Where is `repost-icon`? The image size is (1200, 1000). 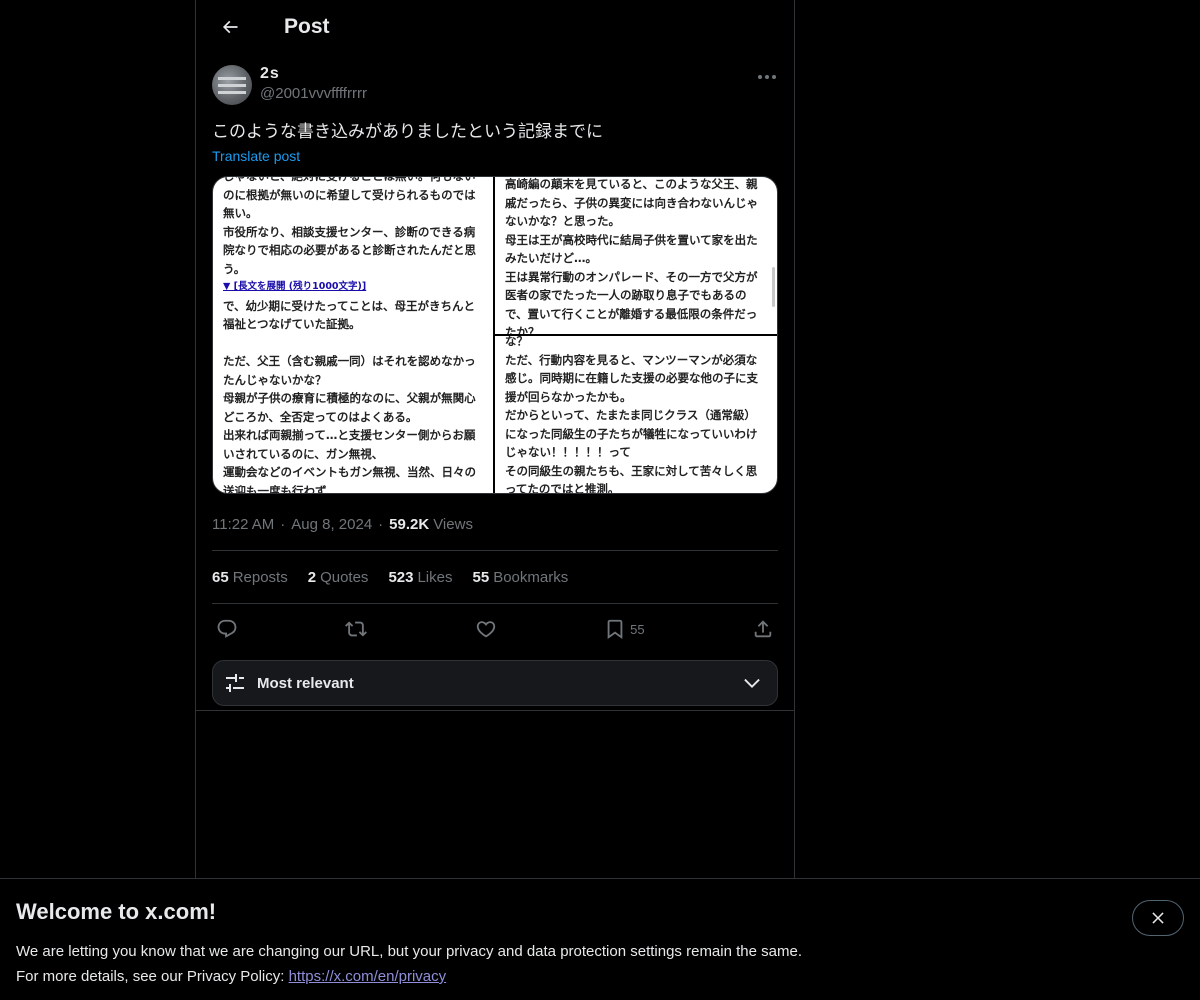 repost-icon is located at coordinates (356, 629).